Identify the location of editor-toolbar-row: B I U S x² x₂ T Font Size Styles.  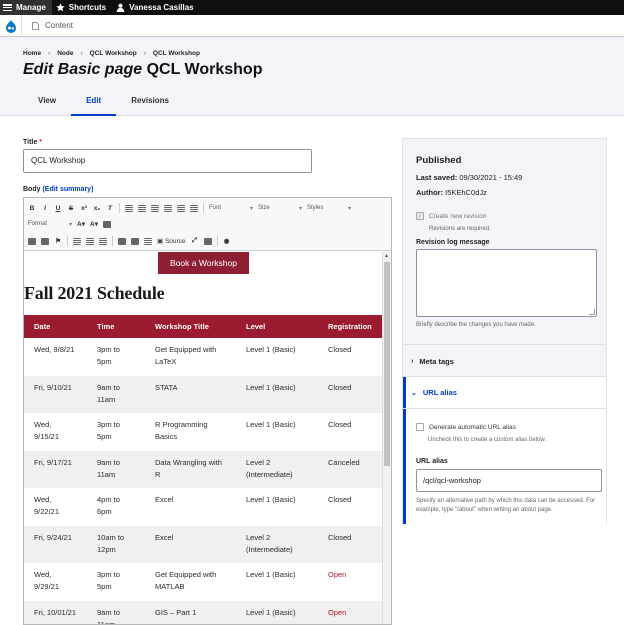
(189, 208).